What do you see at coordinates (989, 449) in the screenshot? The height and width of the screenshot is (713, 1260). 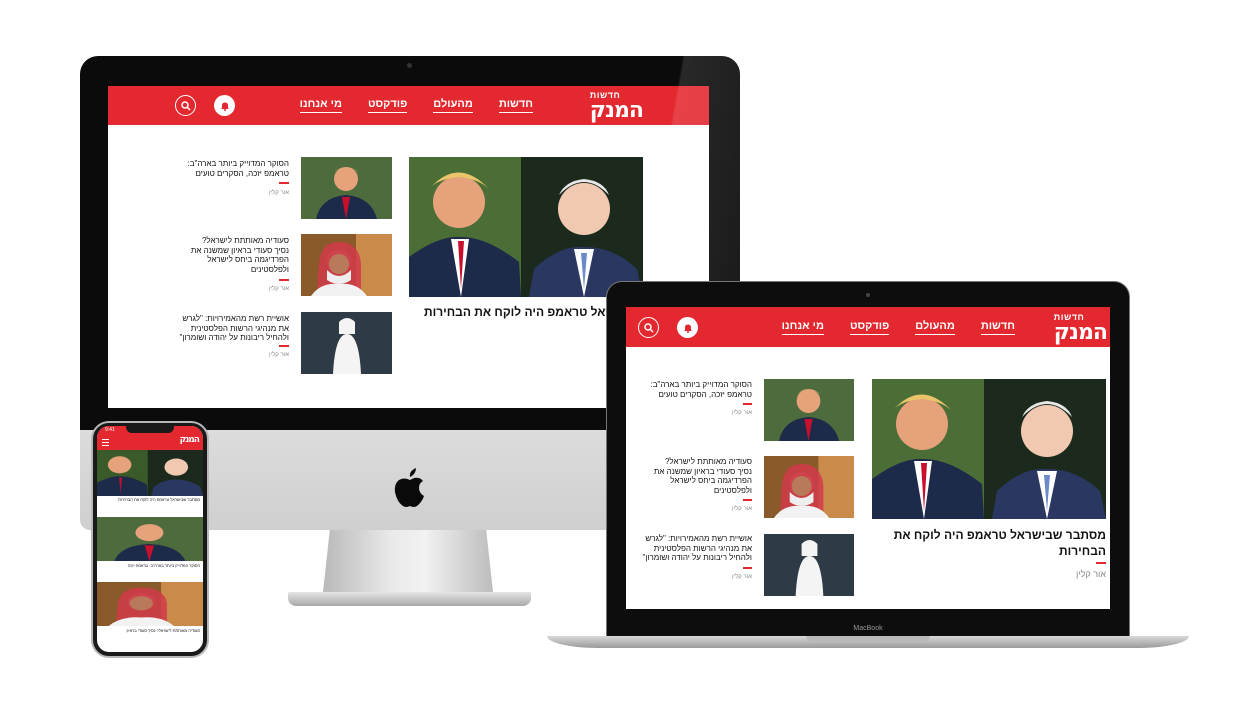 I see `hero-image` at bounding box center [989, 449].